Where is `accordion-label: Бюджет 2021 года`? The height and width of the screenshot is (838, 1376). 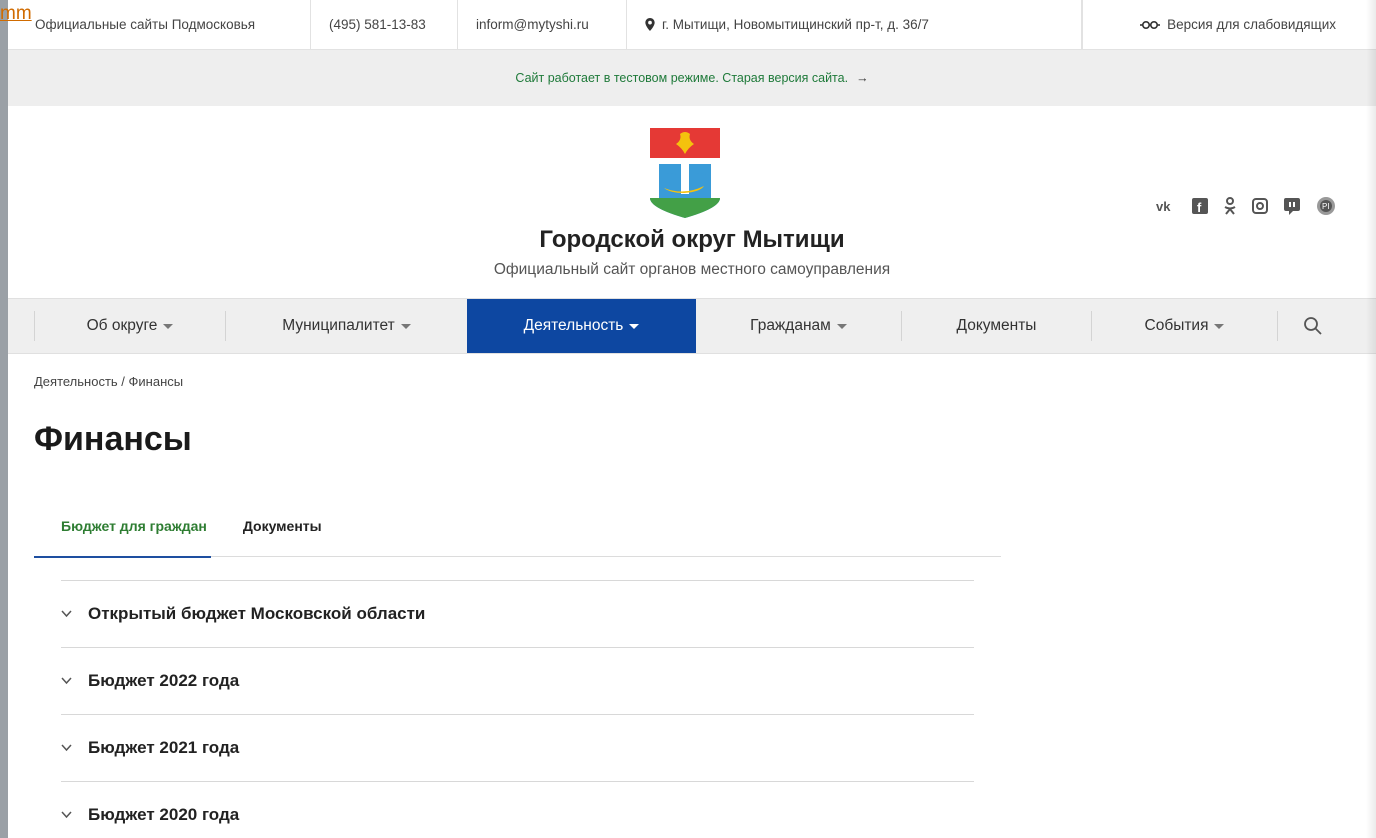
accordion-label: Бюджет 2021 года is located at coordinates (164, 747).